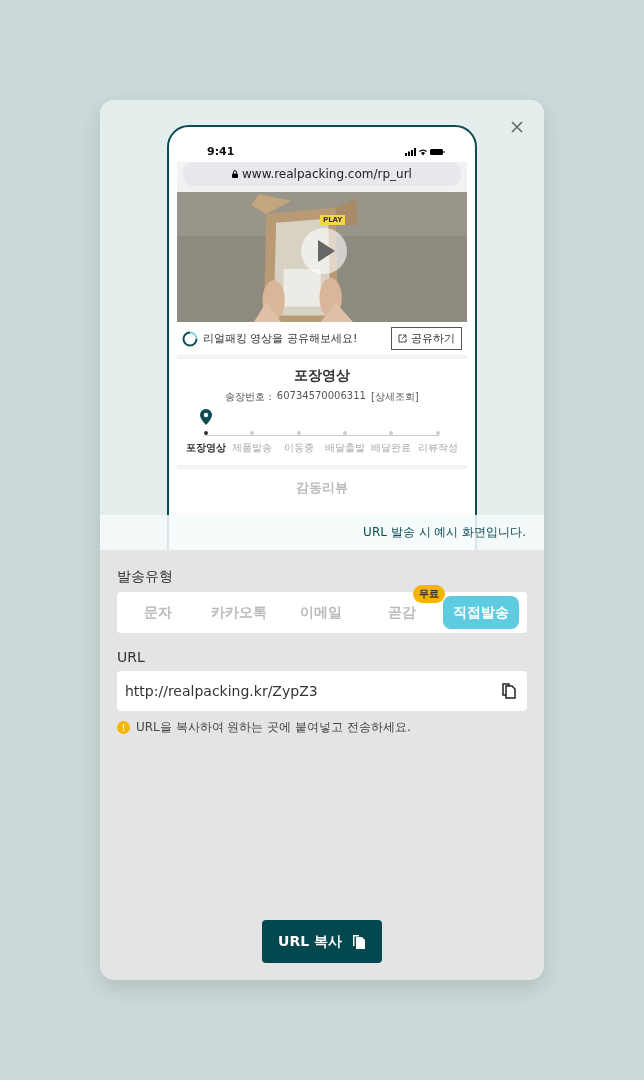  What do you see at coordinates (321, 396) in the screenshot?
I see `tracking-number: 60734570006311` at bounding box center [321, 396].